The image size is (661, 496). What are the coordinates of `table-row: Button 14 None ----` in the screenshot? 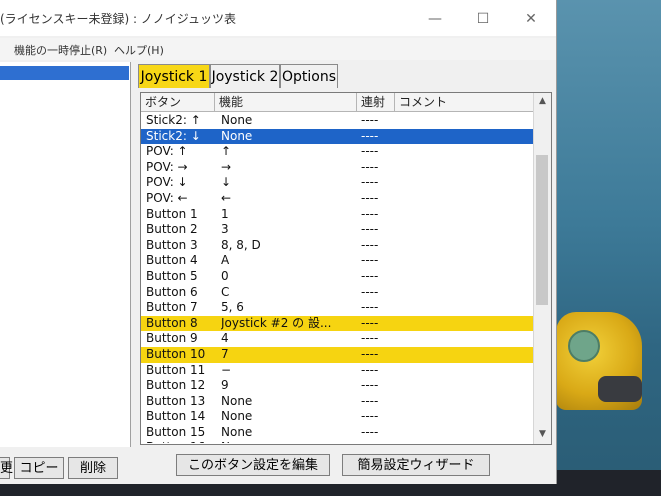 It's located at (337, 417).